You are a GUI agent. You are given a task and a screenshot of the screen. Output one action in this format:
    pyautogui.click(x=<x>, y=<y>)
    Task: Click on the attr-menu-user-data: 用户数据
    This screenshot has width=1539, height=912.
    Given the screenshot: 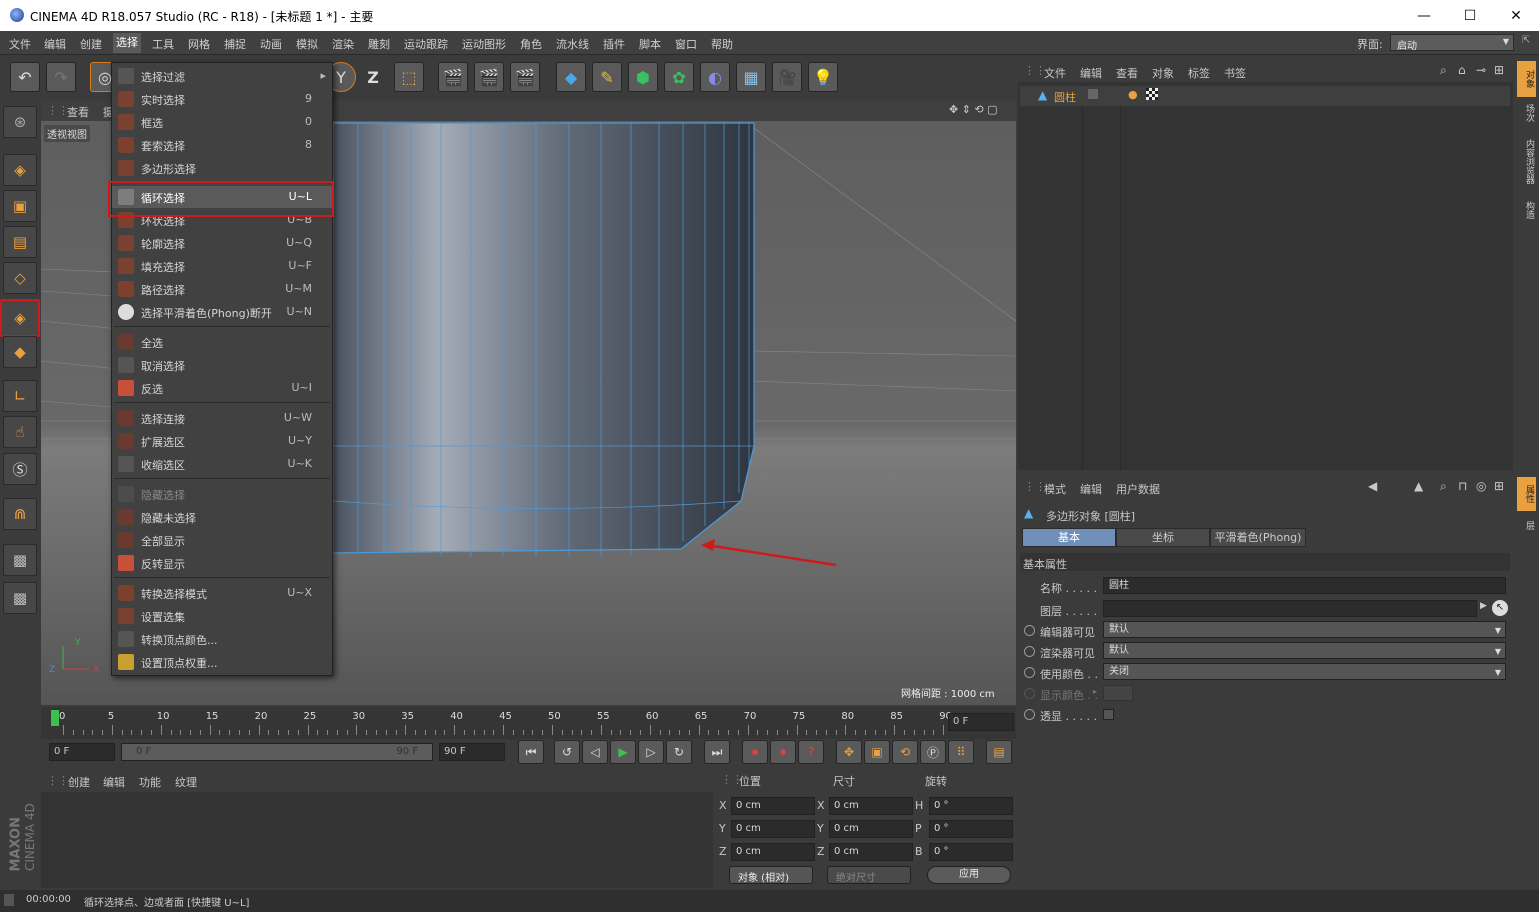 What is the action you would take?
    pyautogui.click(x=1138, y=489)
    